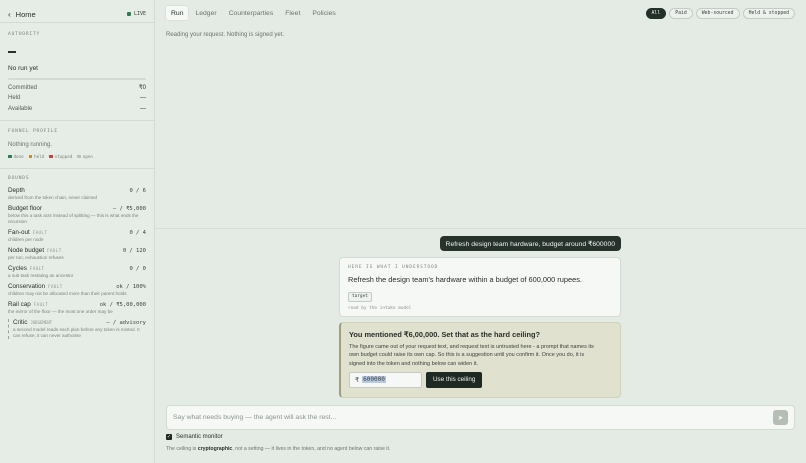 This screenshot has height=463, width=806. Describe the element at coordinates (780, 417) in the screenshot. I see `send-button: ➤` at that location.